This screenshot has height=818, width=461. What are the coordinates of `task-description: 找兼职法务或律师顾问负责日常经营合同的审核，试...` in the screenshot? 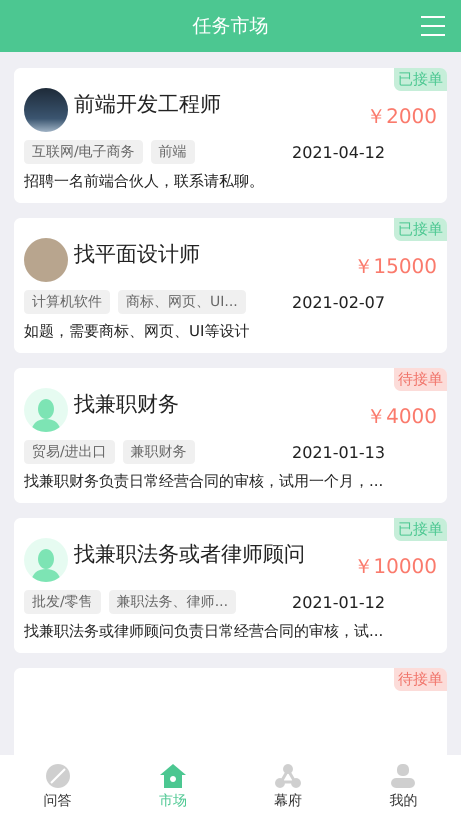 It's located at (204, 631).